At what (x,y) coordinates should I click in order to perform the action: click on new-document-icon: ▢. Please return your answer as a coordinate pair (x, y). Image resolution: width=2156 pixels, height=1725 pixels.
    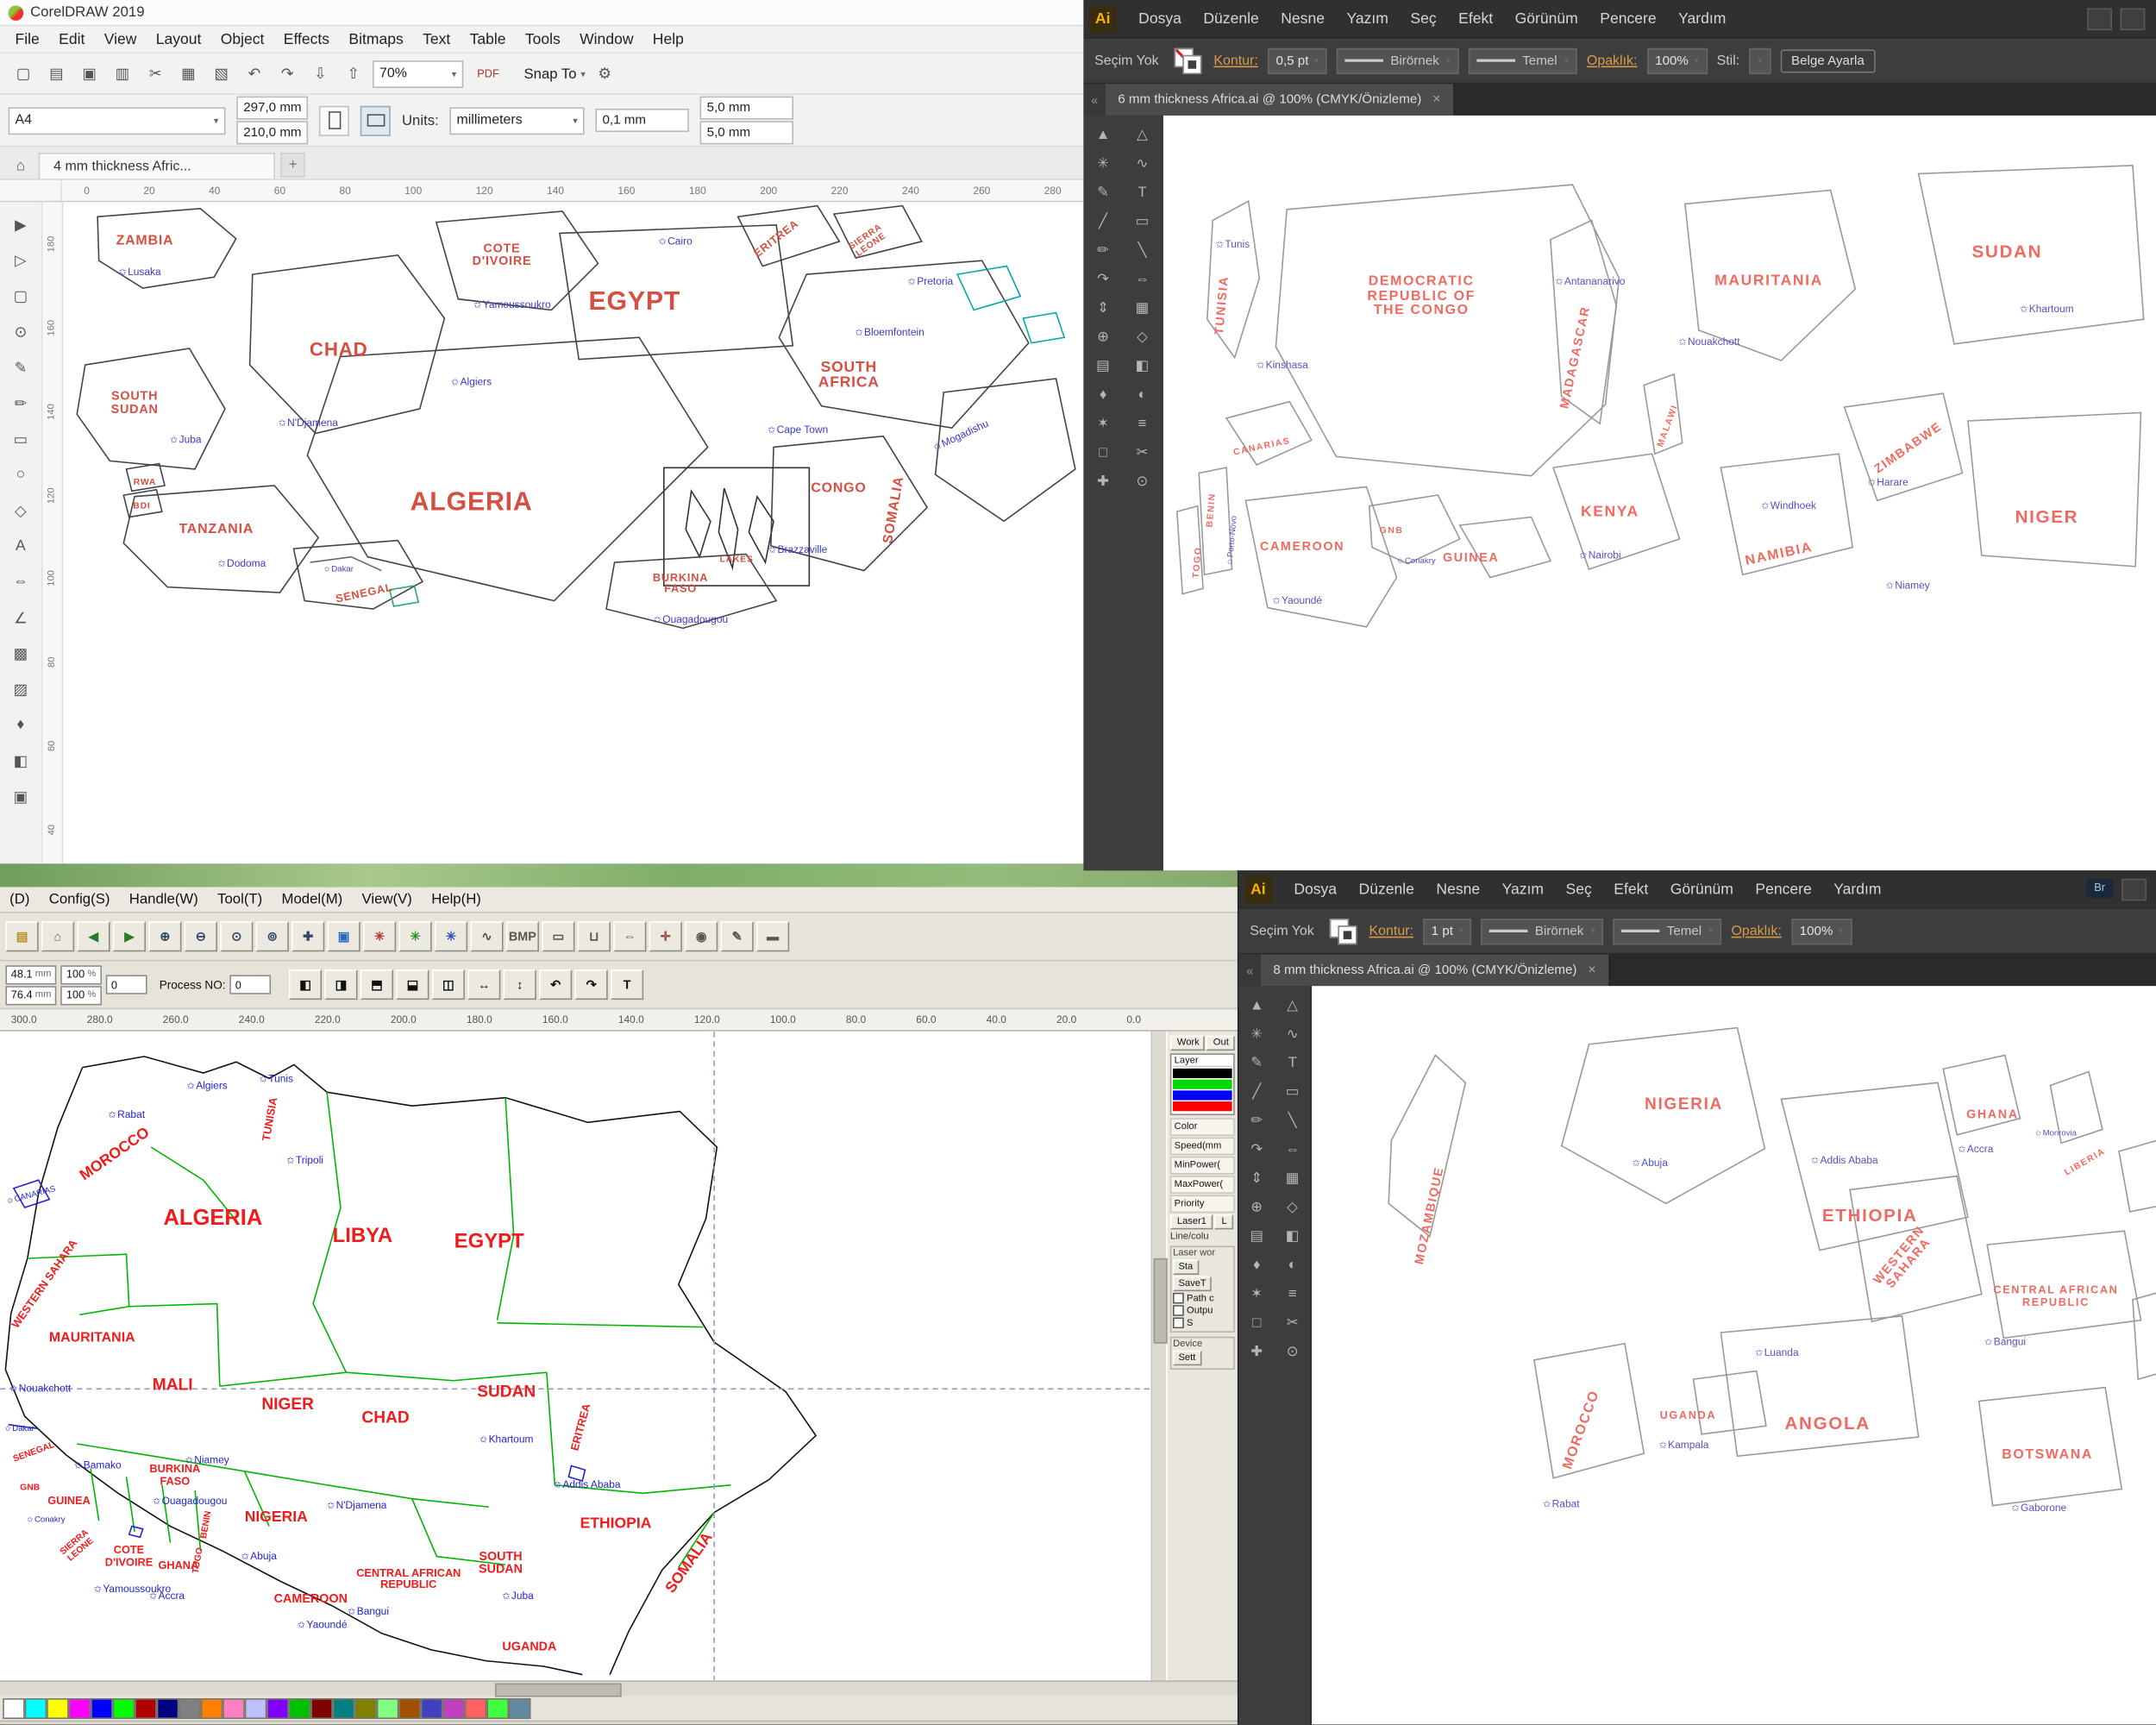
    Looking at the image, I should click on (24, 74).